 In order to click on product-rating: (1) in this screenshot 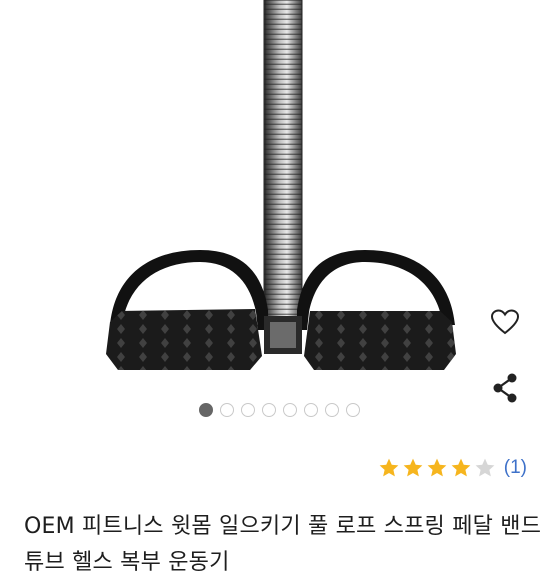, I will do `click(452, 468)`.